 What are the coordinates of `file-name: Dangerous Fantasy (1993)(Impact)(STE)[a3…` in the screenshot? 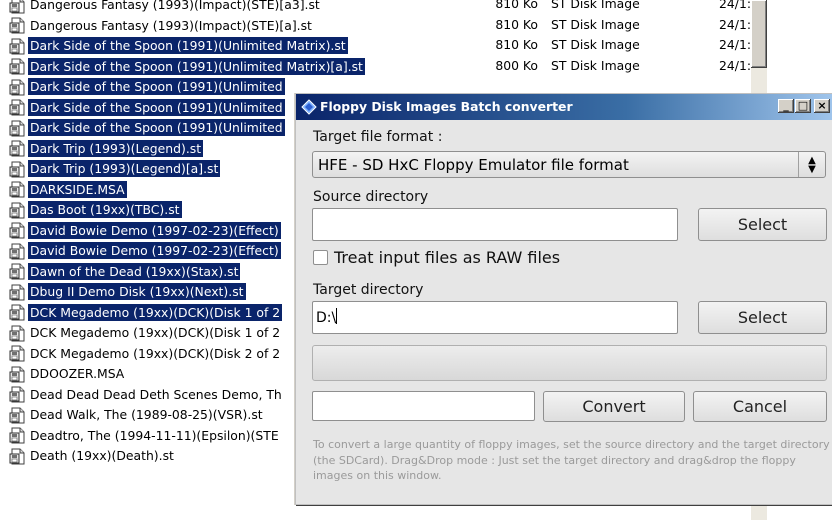 It's located at (175, 6).